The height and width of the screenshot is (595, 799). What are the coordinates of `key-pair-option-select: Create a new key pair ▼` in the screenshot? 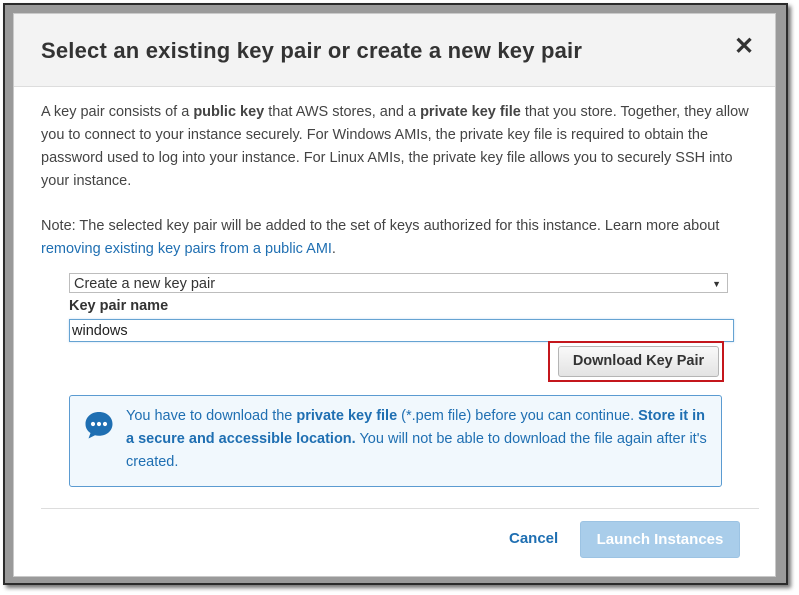 It's located at (398, 283).